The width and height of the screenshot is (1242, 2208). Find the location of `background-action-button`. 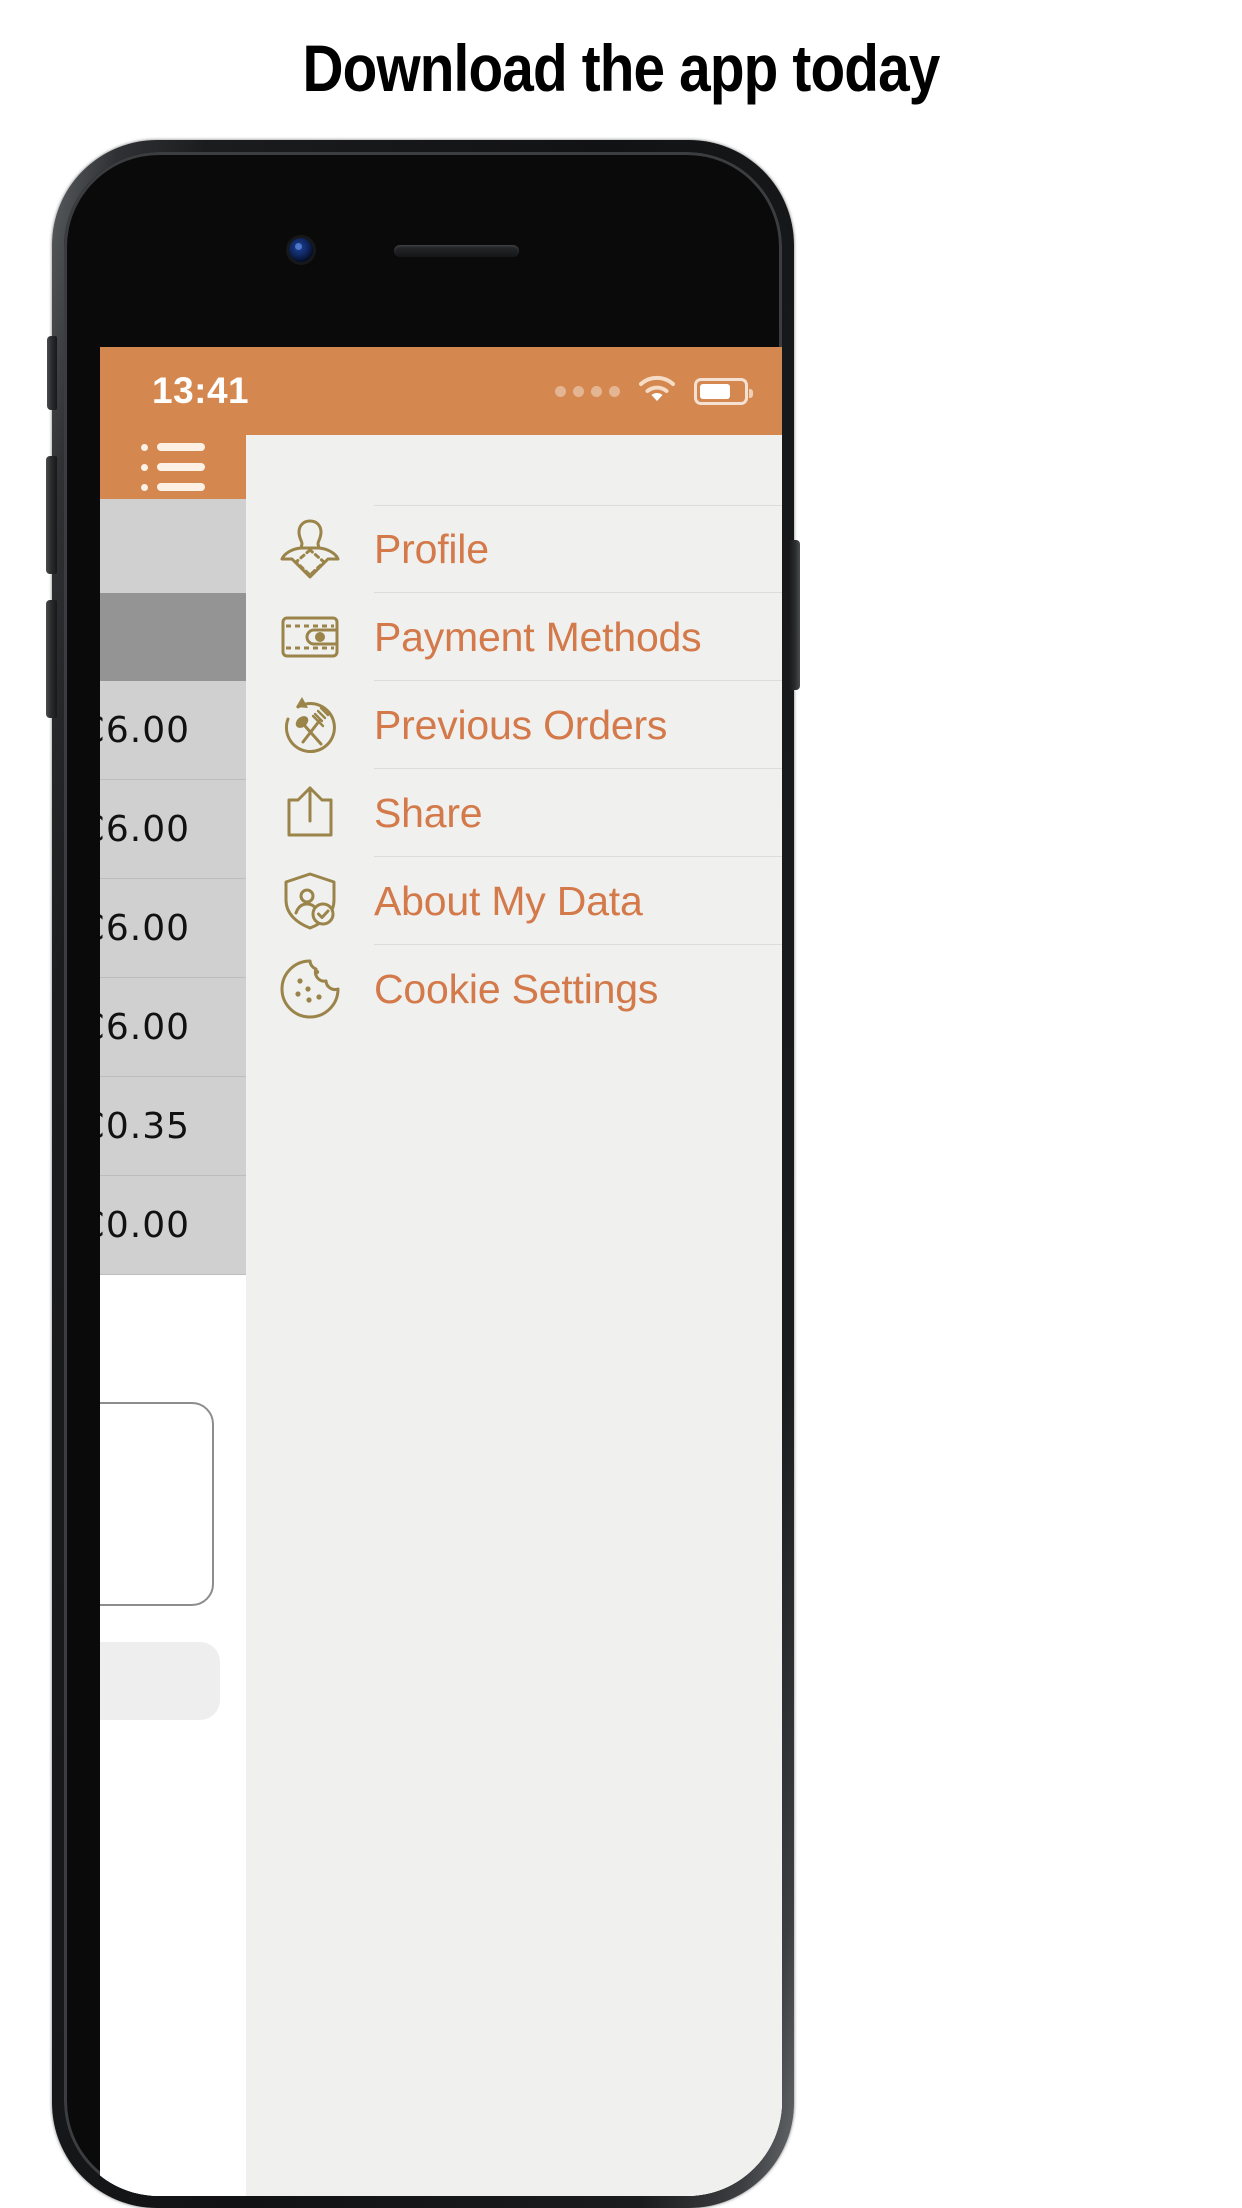

background-action-button is located at coordinates (160, 1681).